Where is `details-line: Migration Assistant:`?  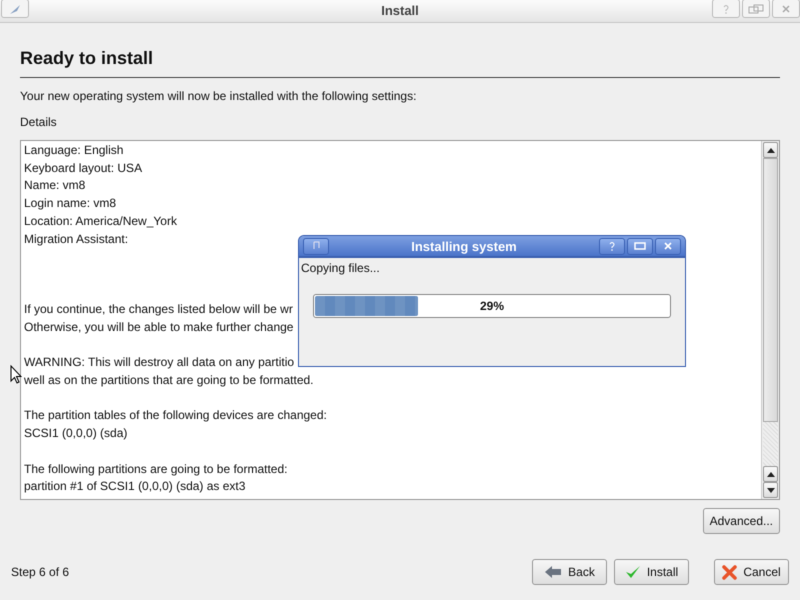
details-line: Migration Assistant: is located at coordinates (76, 239).